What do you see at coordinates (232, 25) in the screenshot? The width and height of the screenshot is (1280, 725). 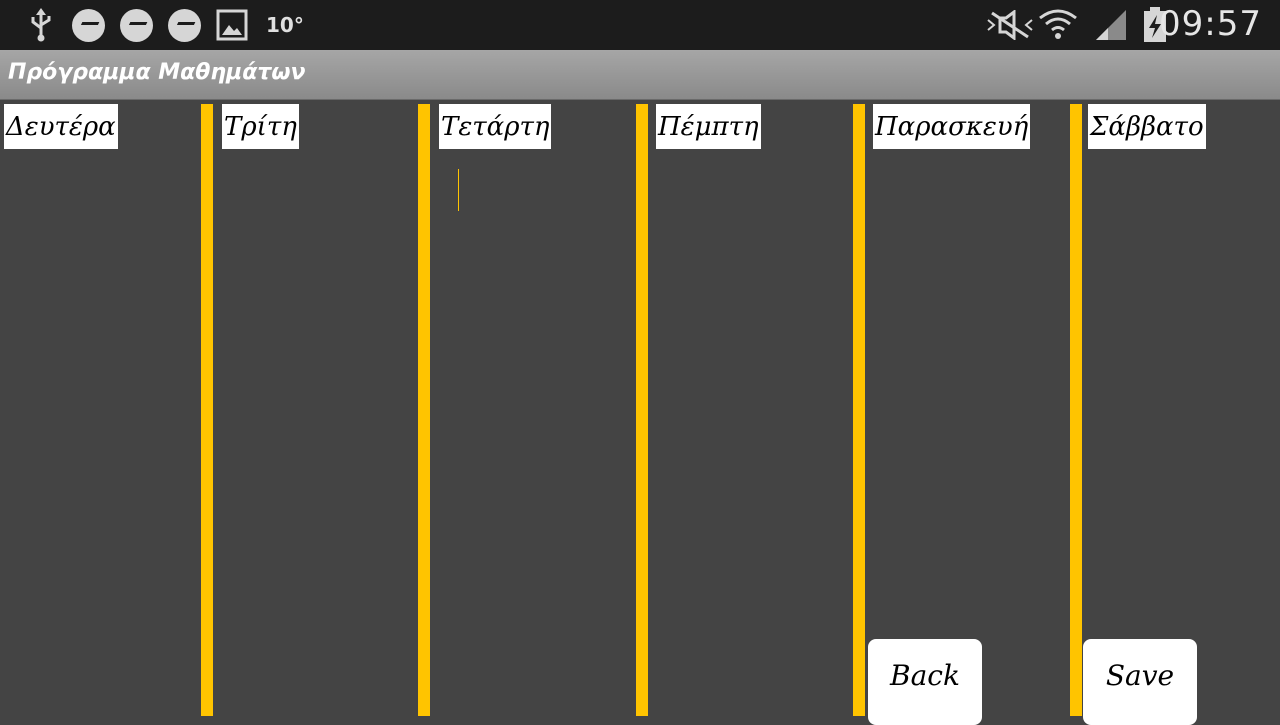 I see `gallery-icon` at bounding box center [232, 25].